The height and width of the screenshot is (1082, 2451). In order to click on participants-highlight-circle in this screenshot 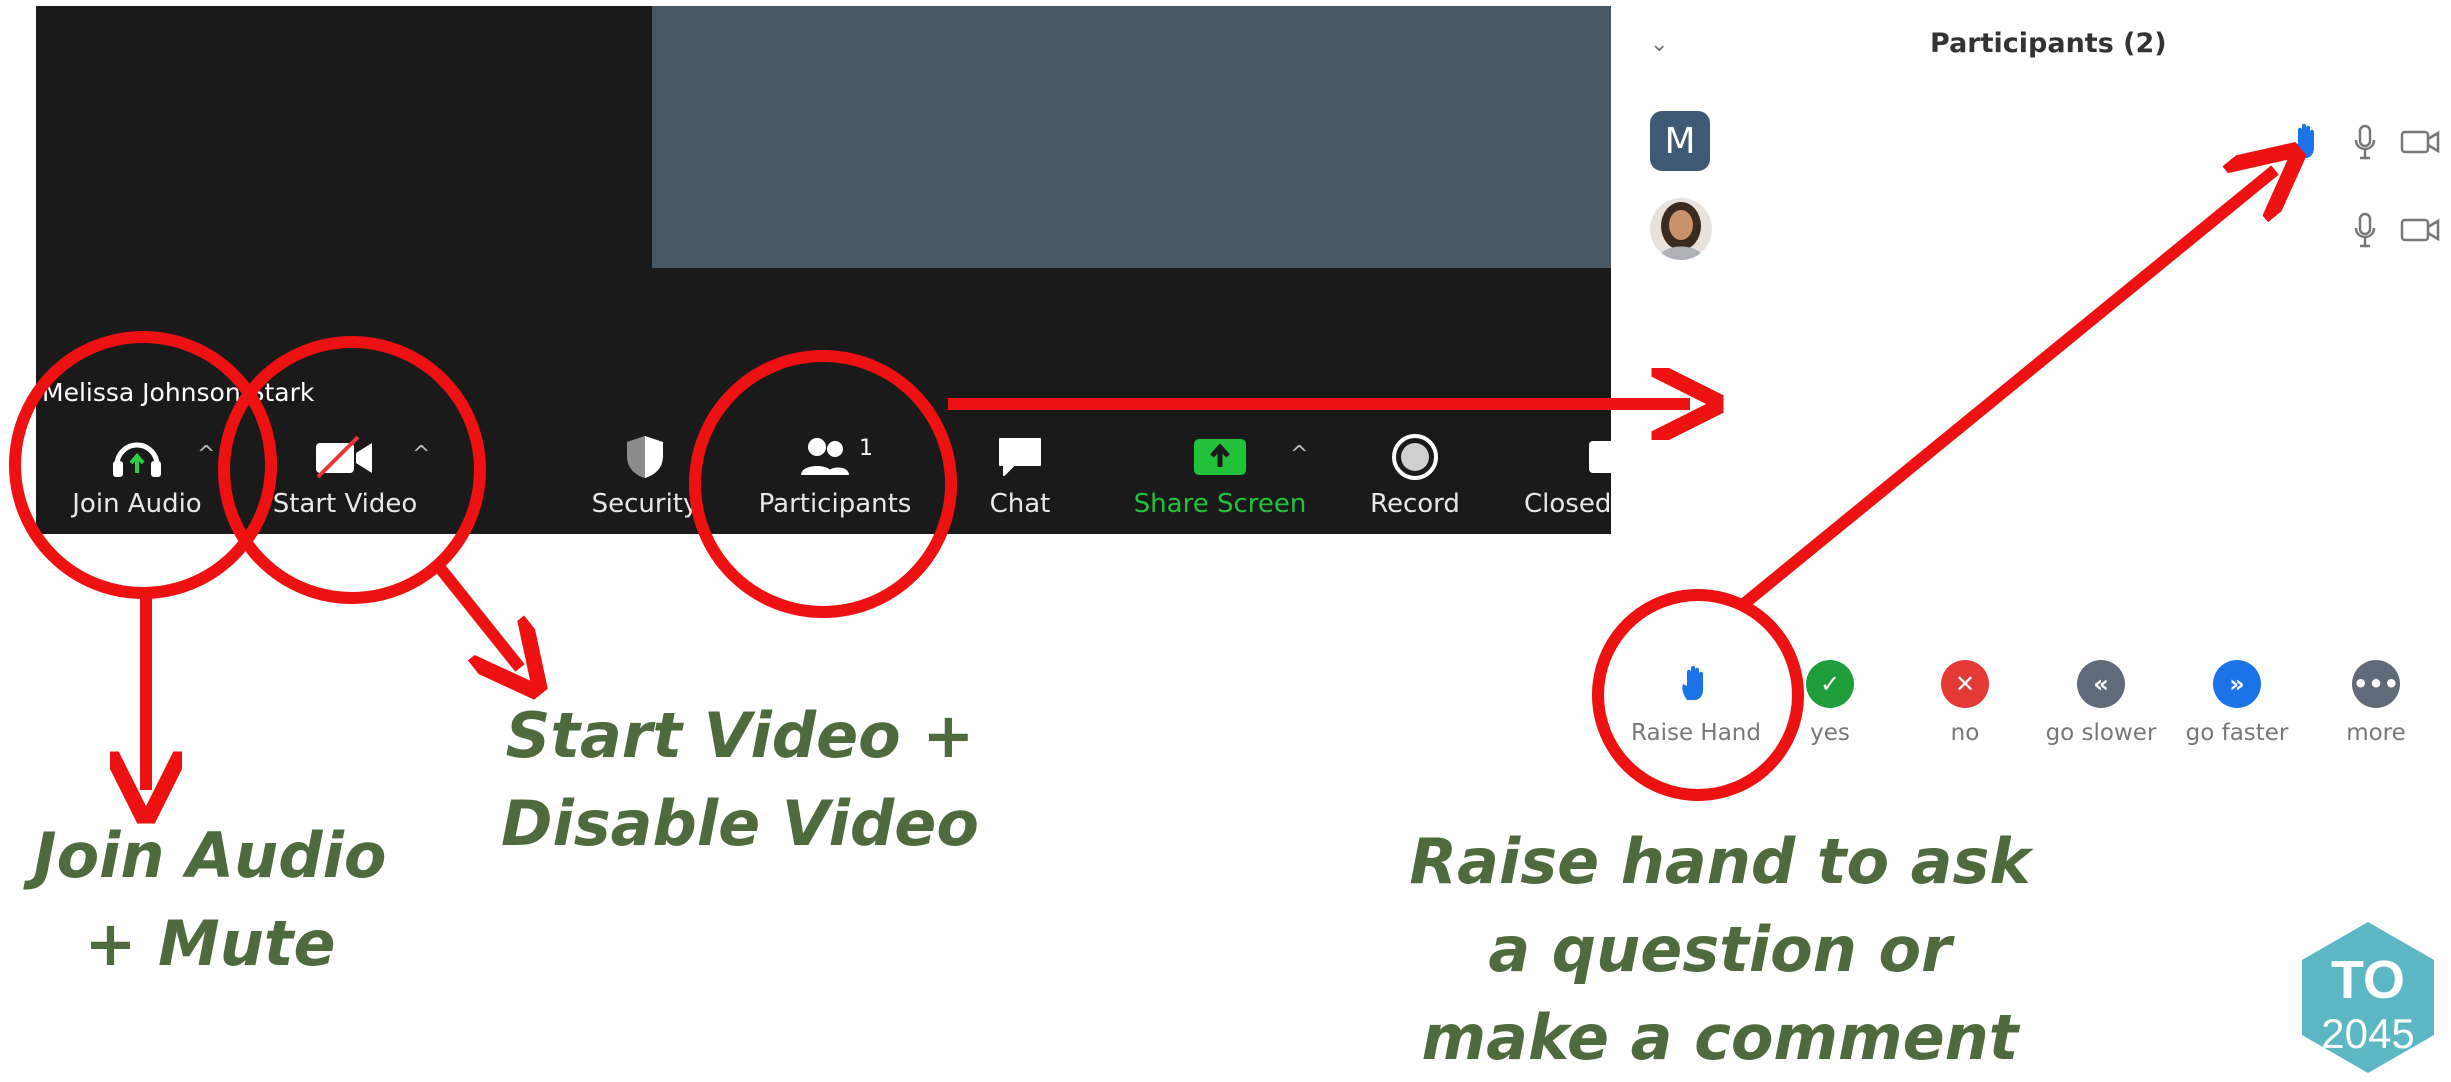, I will do `click(823, 484)`.